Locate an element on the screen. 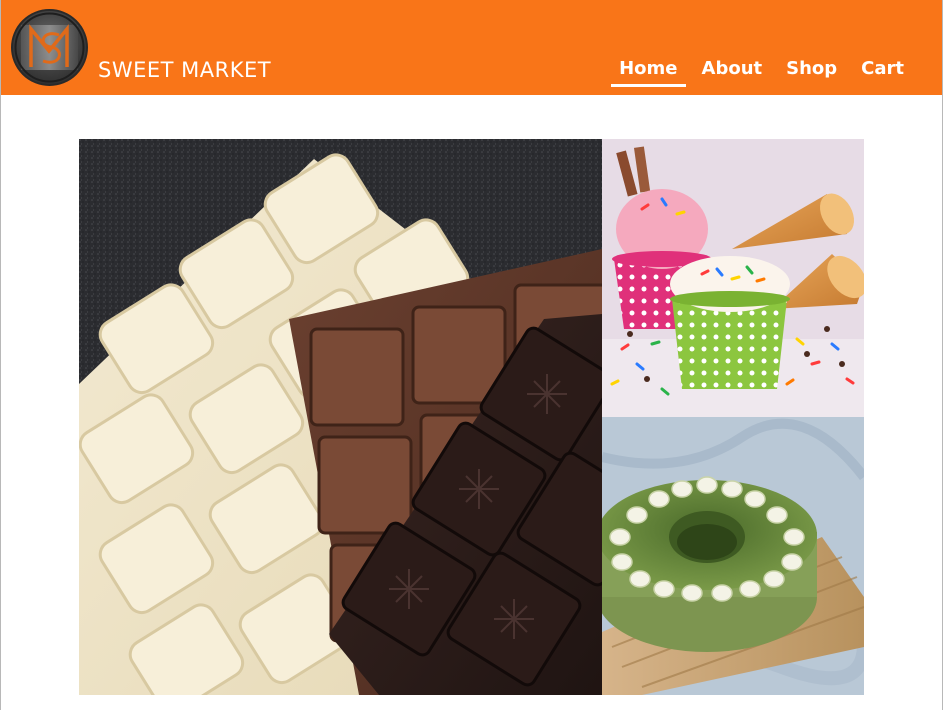  nav-home-link: Home is located at coordinates (648, 72).